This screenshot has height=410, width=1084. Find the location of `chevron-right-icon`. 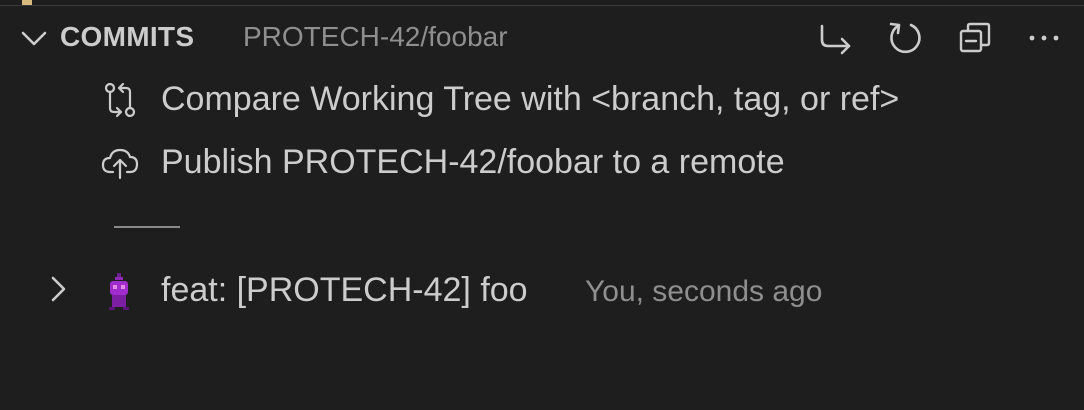

chevron-right-icon is located at coordinates (58, 289).